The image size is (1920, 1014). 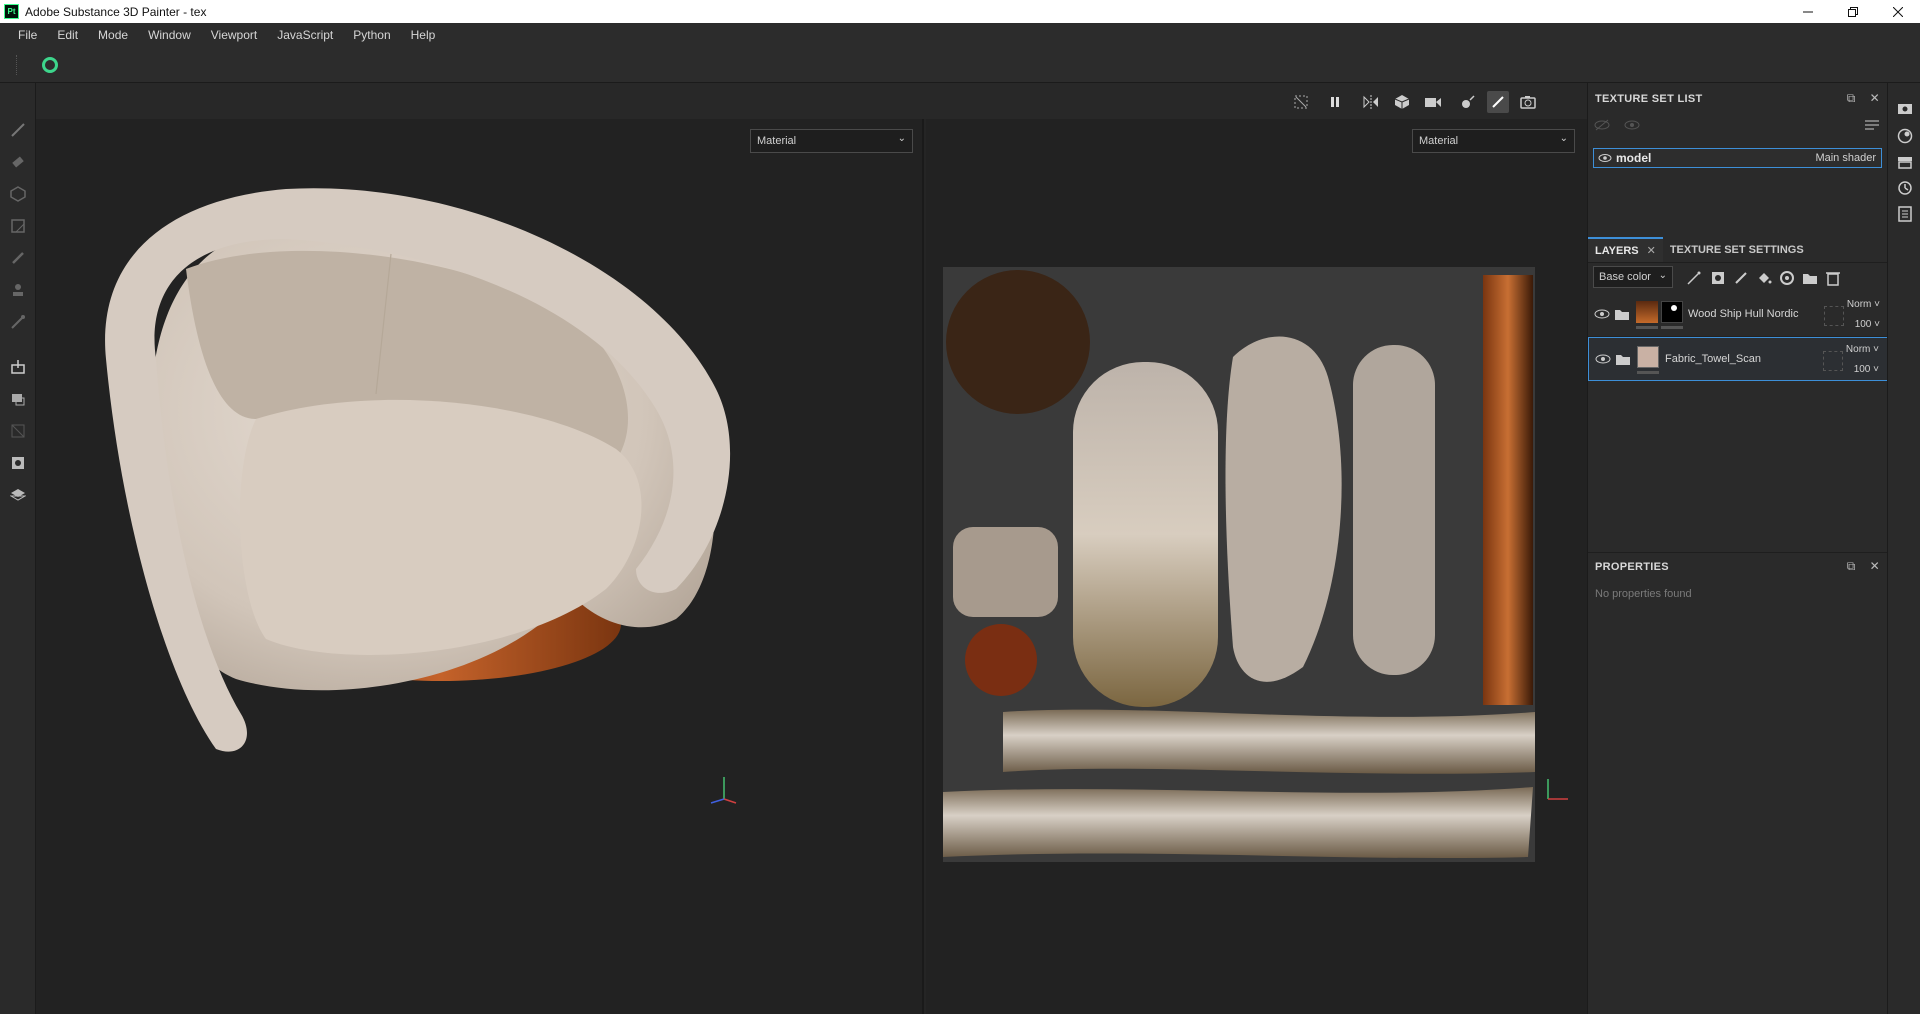 I want to click on polygon-fill-icon, so click(x=18, y=431).